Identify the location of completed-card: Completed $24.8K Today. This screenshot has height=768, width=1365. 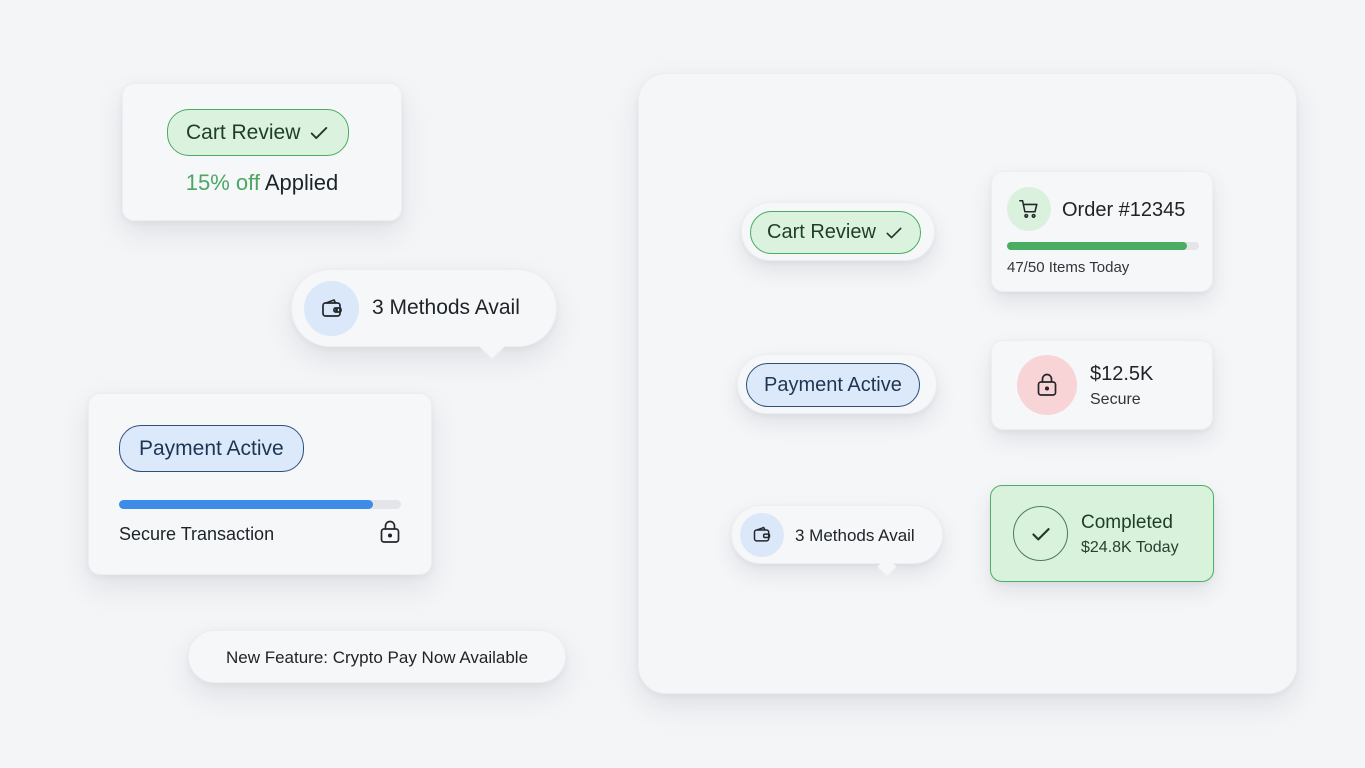
(1102, 533).